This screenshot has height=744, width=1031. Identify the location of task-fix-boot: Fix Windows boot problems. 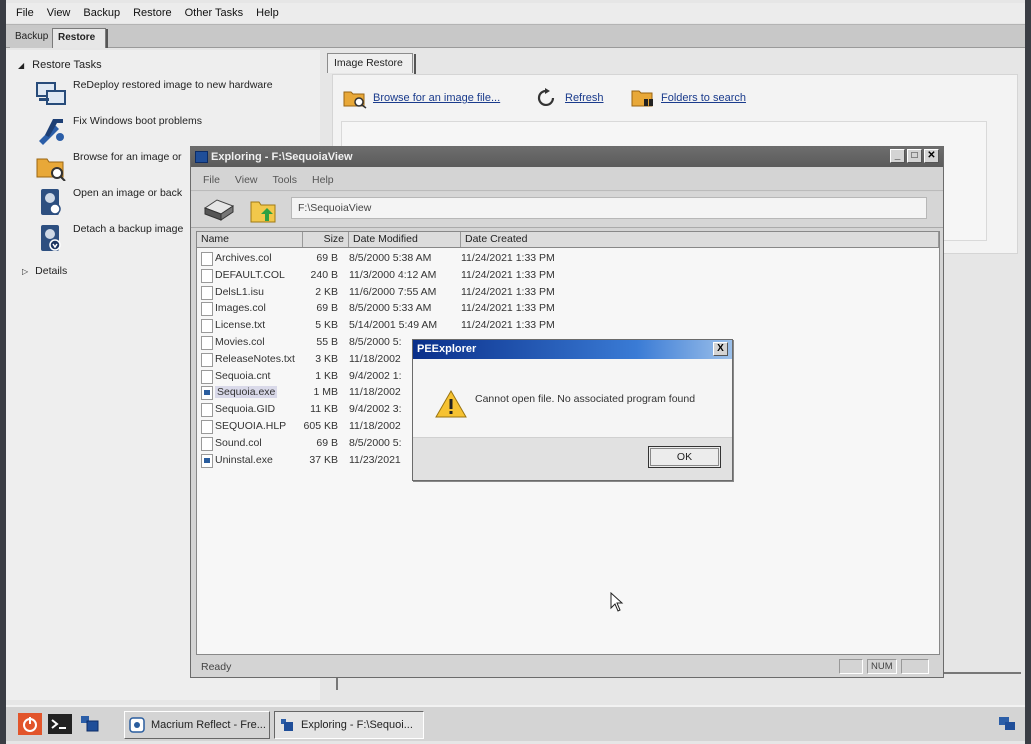
(177, 130).